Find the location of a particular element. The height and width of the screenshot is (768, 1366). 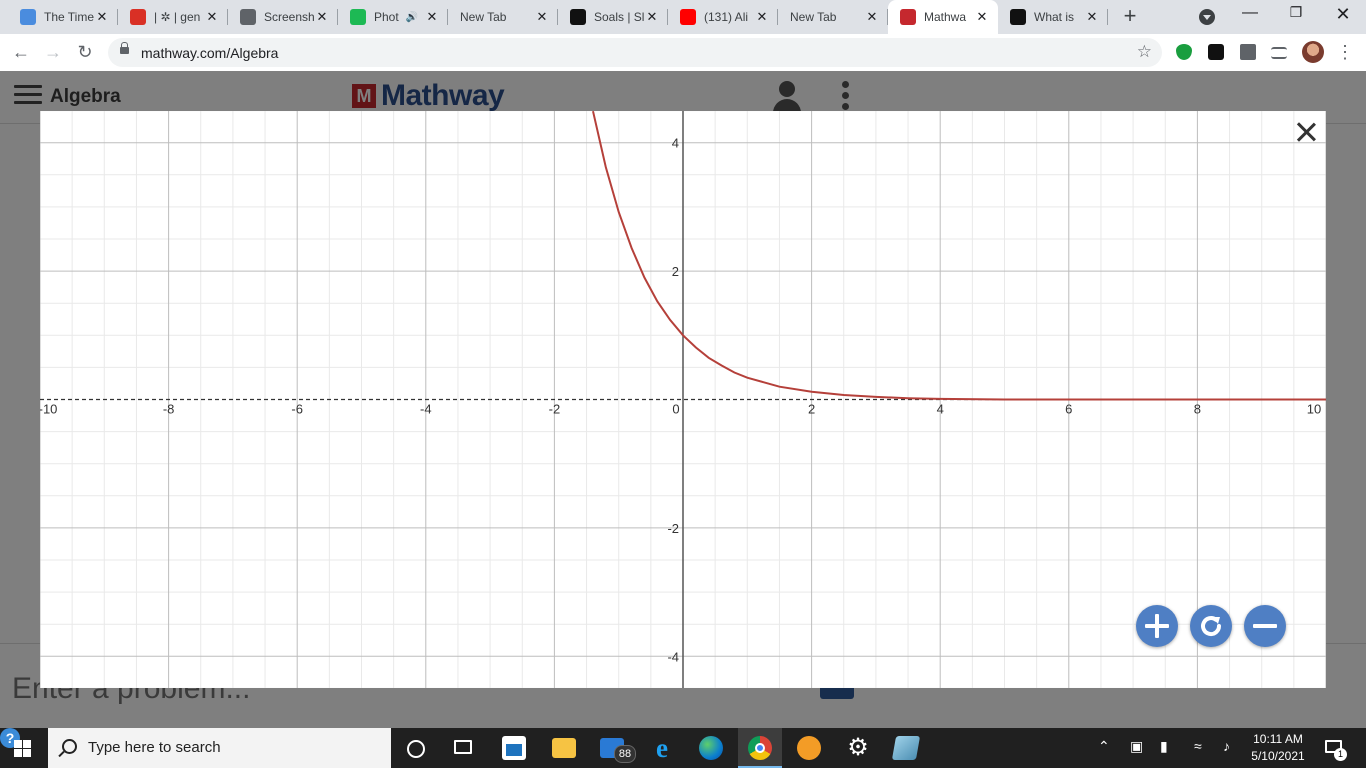

back-arrow-icon: ← is located at coordinates (21, 52).